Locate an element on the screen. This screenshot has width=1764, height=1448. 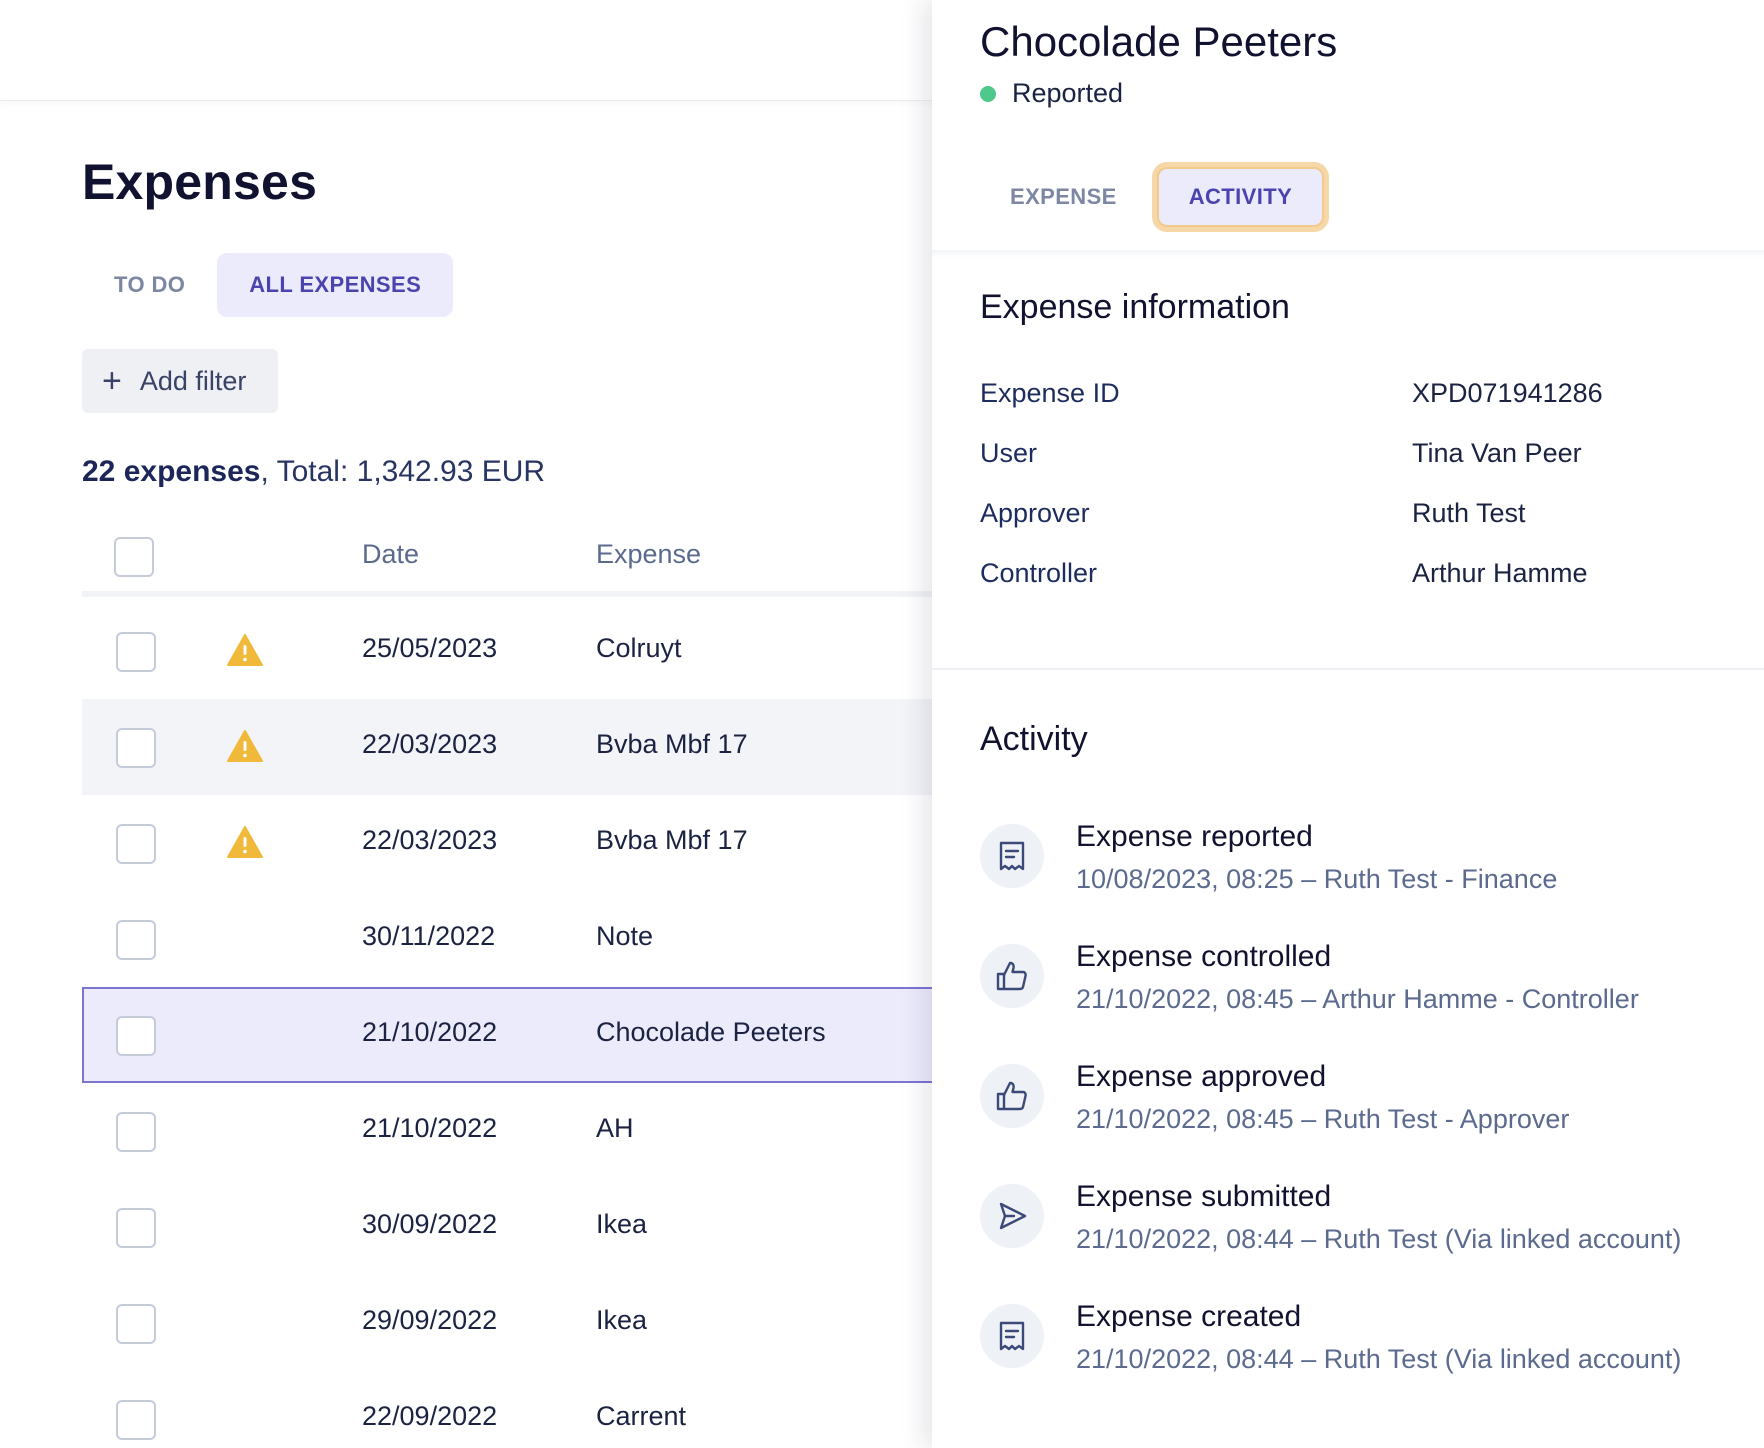
table-row: 30/09/2022 Ikea is located at coordinates (508, 1227).